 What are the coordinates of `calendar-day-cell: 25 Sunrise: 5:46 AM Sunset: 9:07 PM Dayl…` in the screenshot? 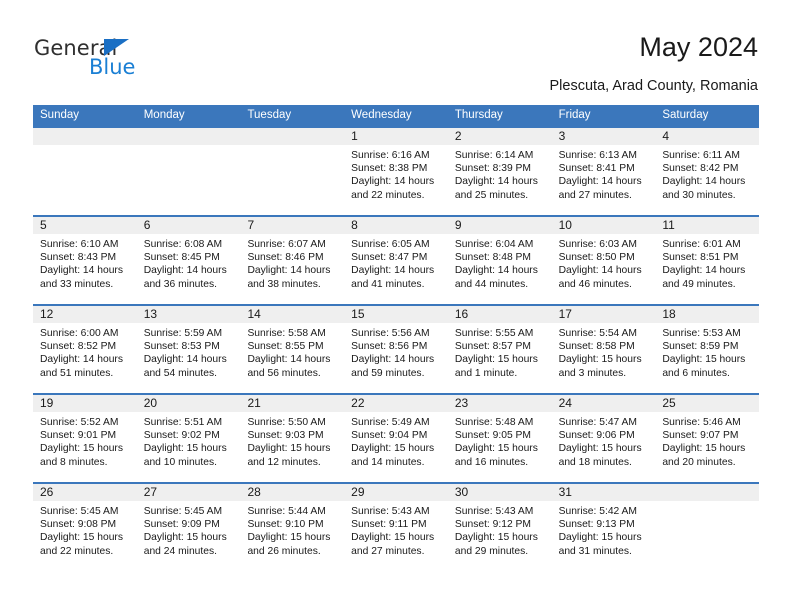 It's located at (707, 438).